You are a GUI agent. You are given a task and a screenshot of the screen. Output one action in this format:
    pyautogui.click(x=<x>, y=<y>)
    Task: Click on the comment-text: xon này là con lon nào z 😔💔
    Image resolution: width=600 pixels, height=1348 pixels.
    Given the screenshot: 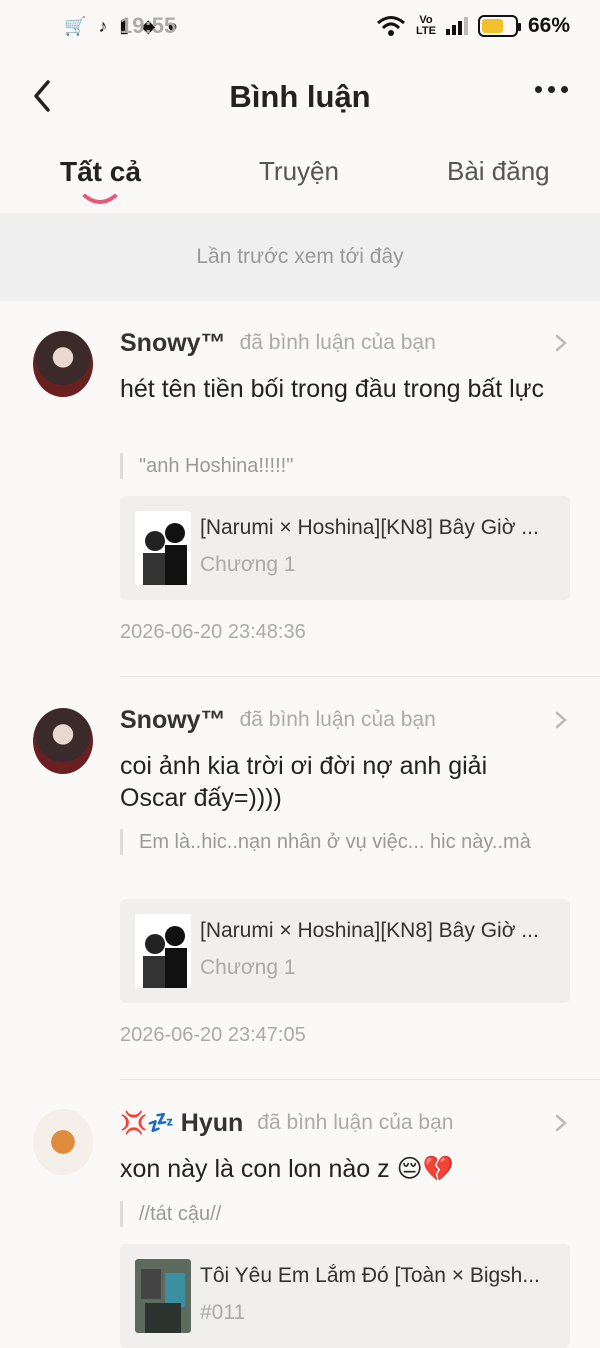 What is the action you would take?
    pyautogui.click(x=287, y=1169)
    